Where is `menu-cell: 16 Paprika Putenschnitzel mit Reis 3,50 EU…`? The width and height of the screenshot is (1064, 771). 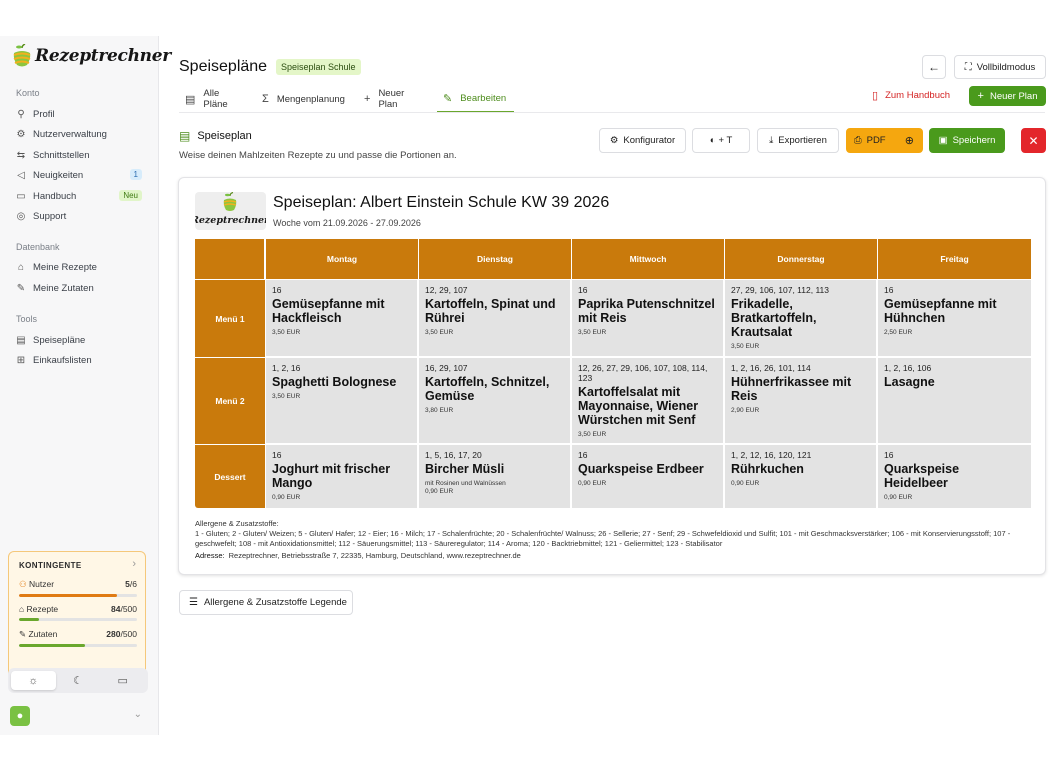
menu-cell: 16 Paprika Putenschnitzel mit Reis 3,50 EU… is located at coordinates (648, 319).